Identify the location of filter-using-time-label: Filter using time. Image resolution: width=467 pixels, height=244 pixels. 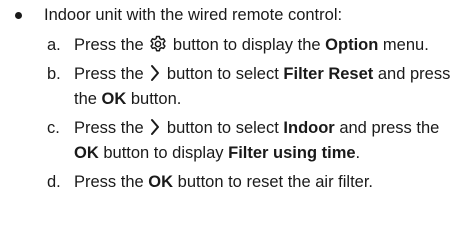
(292, 153).